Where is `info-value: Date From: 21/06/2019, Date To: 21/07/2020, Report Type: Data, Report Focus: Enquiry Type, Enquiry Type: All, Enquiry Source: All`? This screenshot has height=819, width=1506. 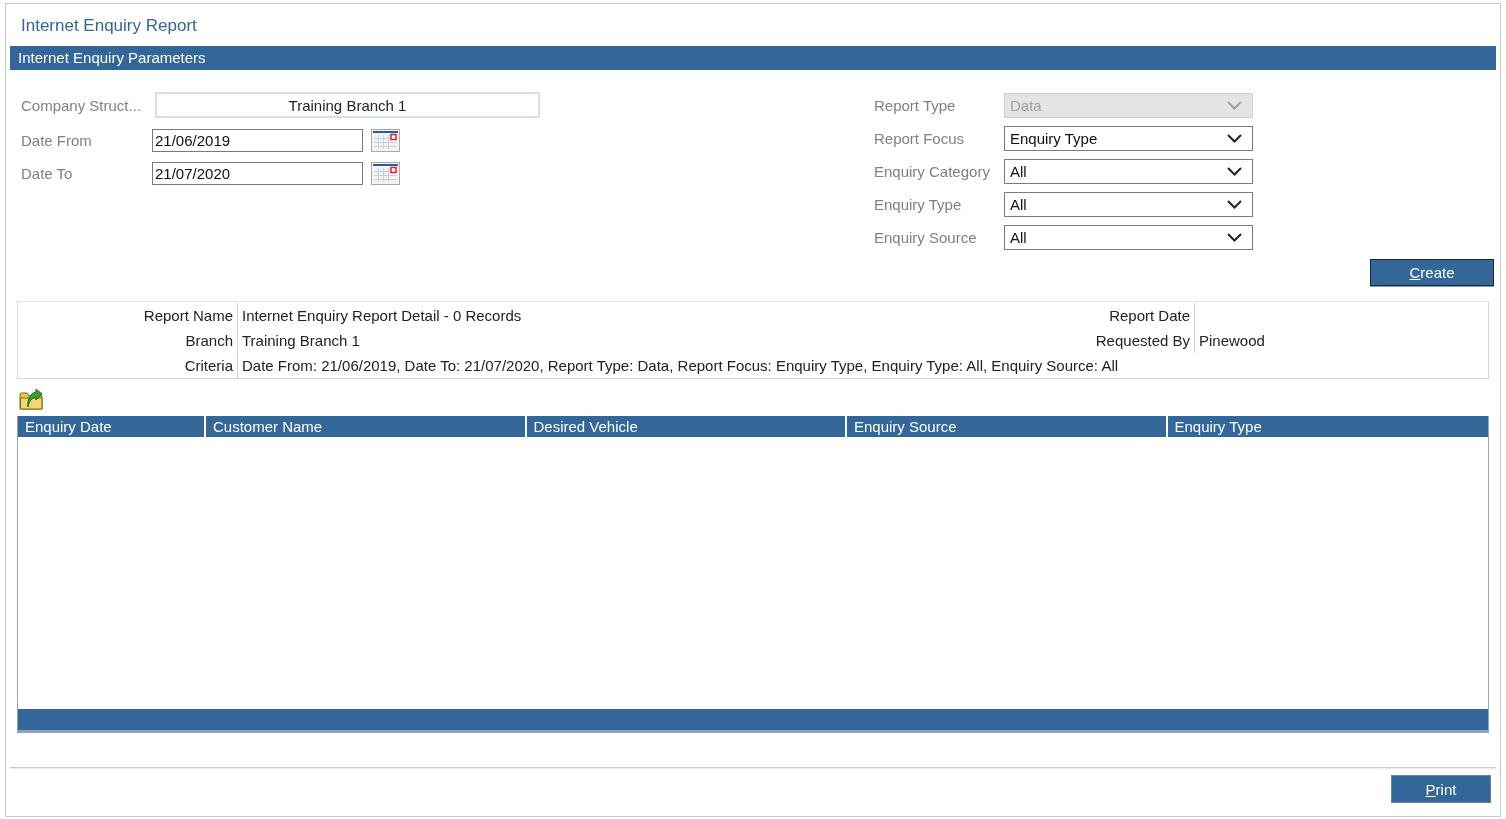 info-value: Date From: 21/06/2019, Date To: 21/07/2020, Report Type: Data, Report Focus: Enquiry Type, Enquiry Type: All, Enquiry Source: All is located at coordinates (680, 365).